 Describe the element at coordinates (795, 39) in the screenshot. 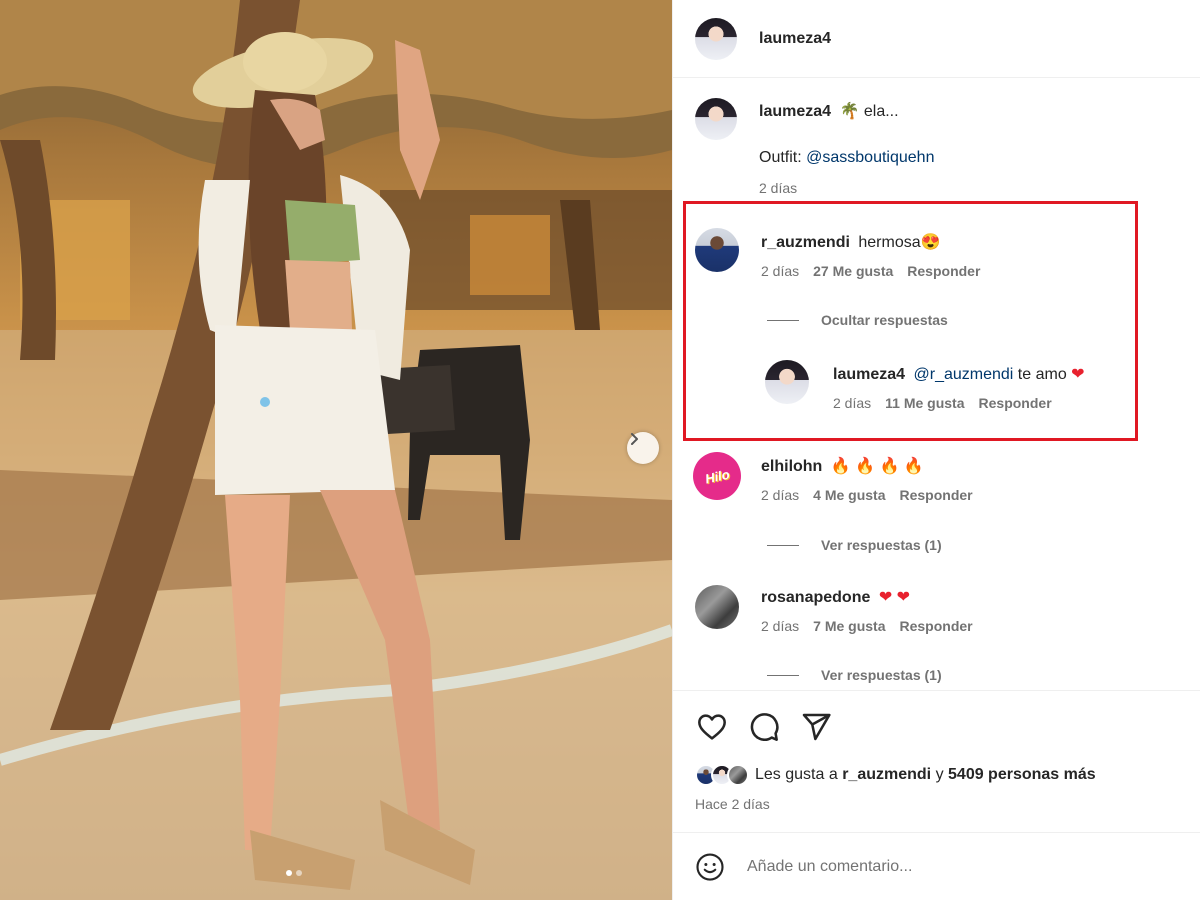

I see `author-username: laumeza4` at that location.